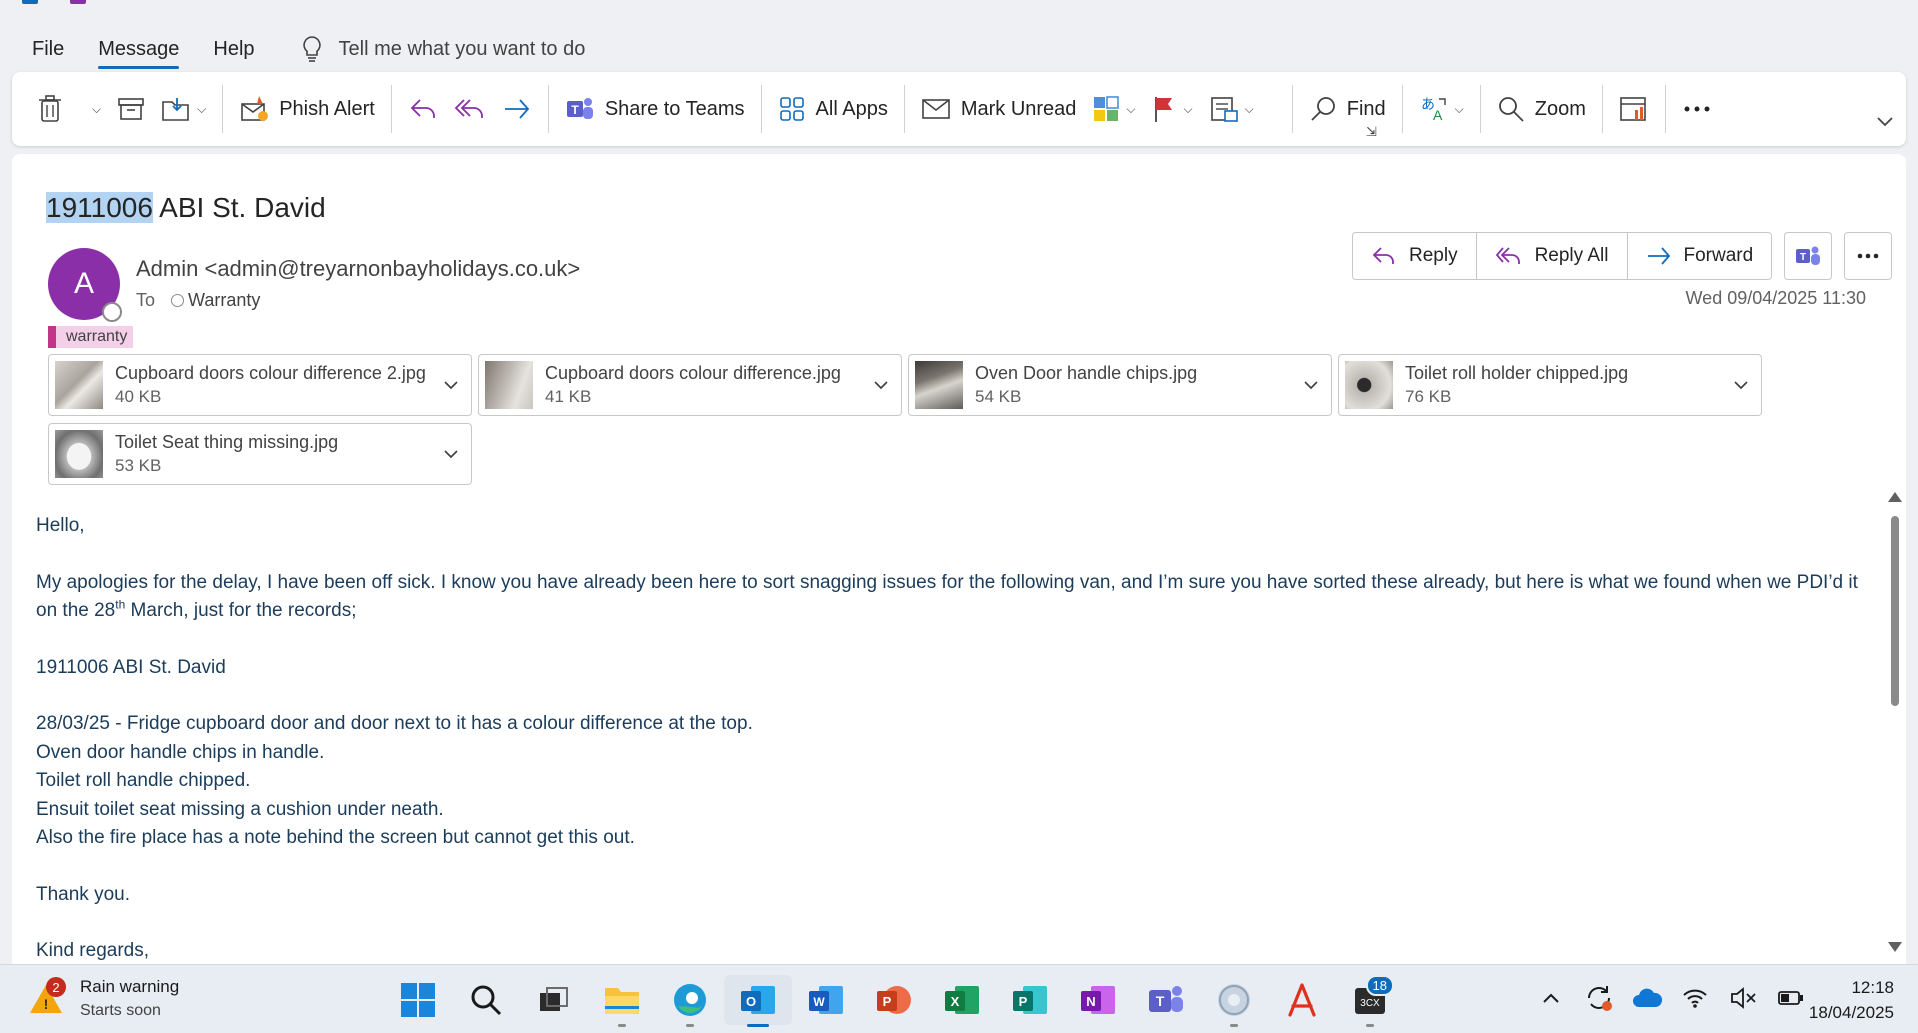  What do you see at coordinates (833, 109) in the screenshot?
I see `all-apps-button: All Apps` at bounding box center [833, 109].